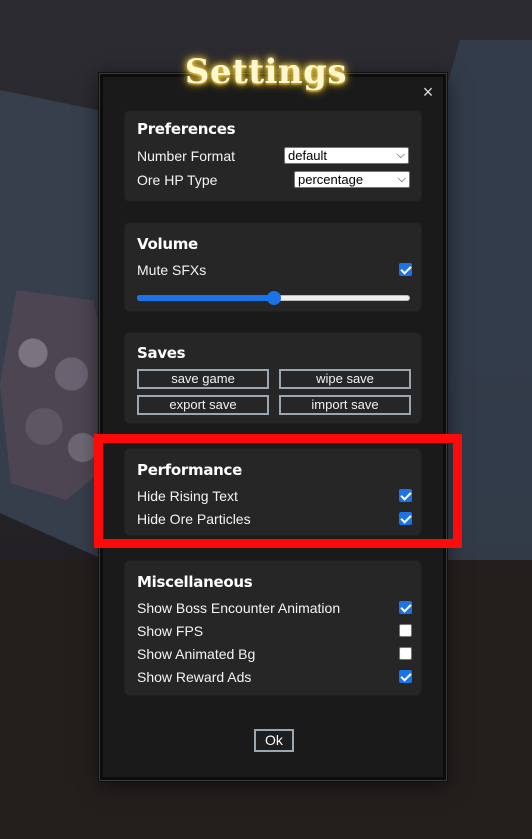 The image size is (532, 839). Describe the element at coordinates (266, 72) in the screenshot. I see `settings-title: Settings` at that location.